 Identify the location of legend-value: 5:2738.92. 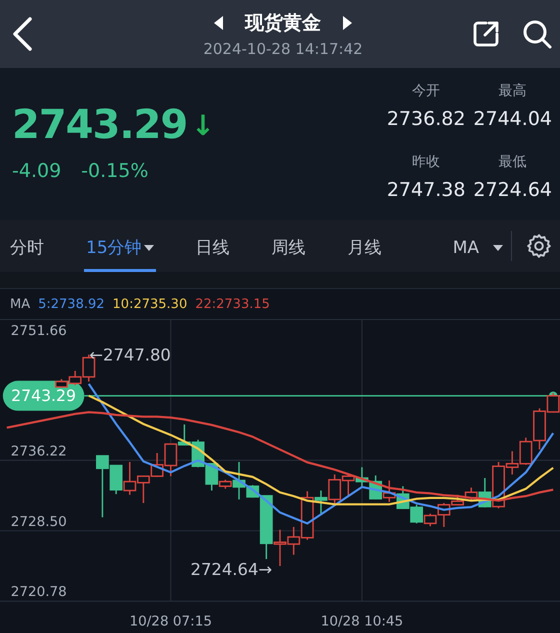
(71, 304).